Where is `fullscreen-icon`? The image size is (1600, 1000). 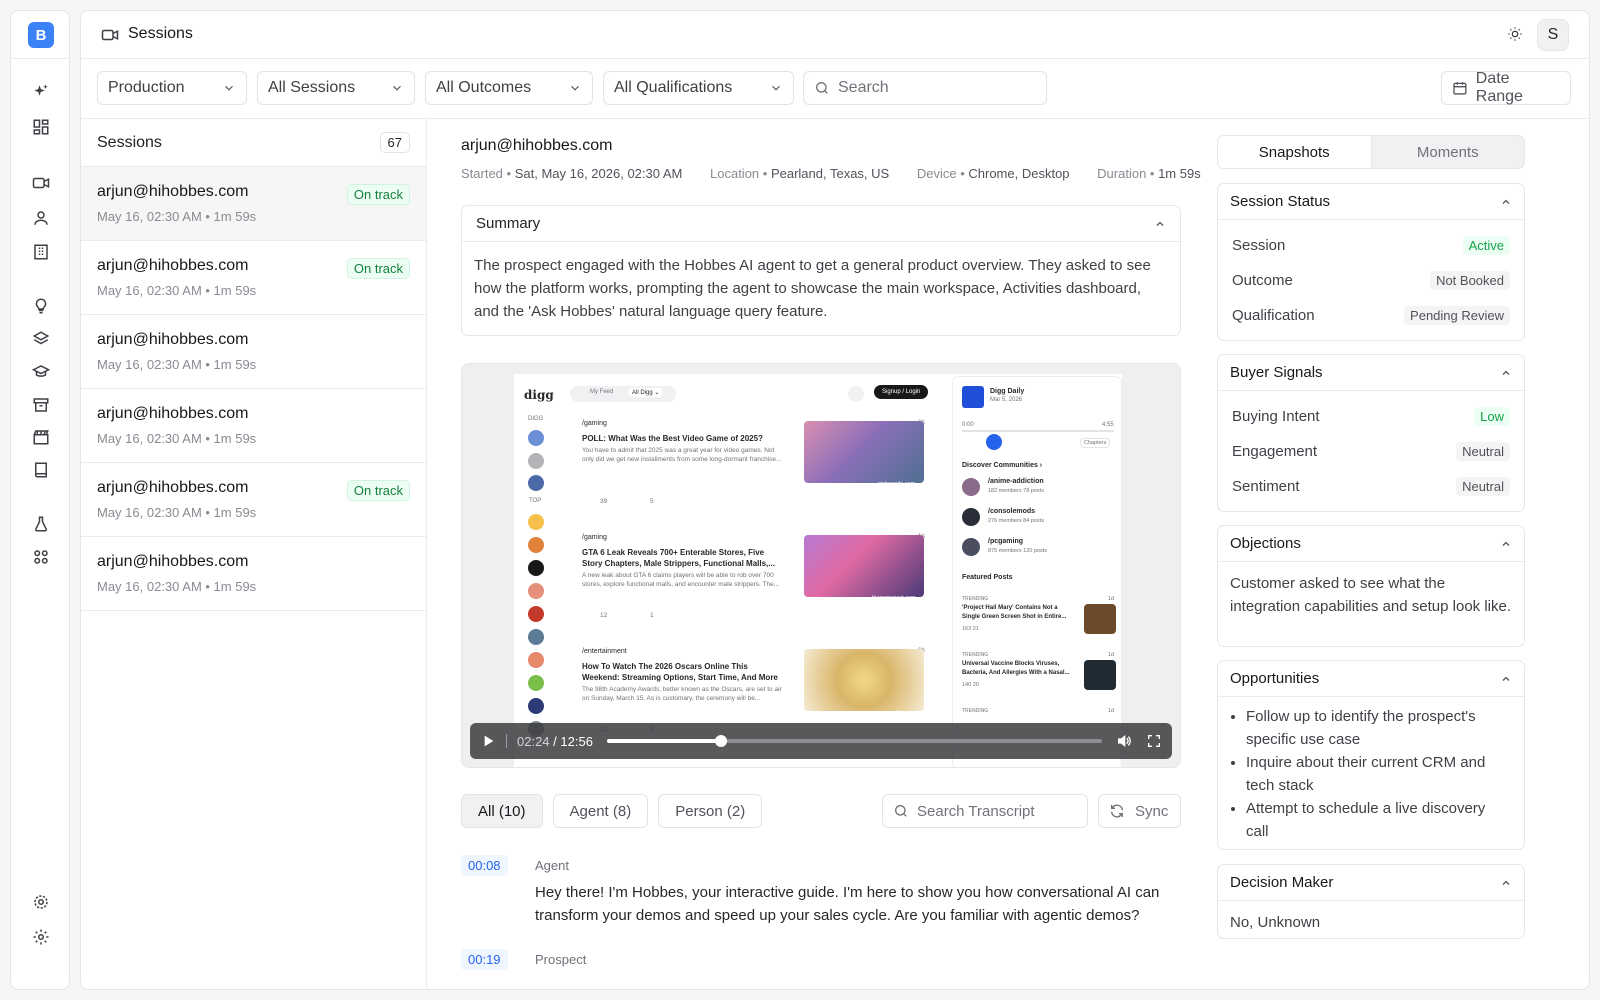
fullscreen-icon is located at coordinates (1154, 741).